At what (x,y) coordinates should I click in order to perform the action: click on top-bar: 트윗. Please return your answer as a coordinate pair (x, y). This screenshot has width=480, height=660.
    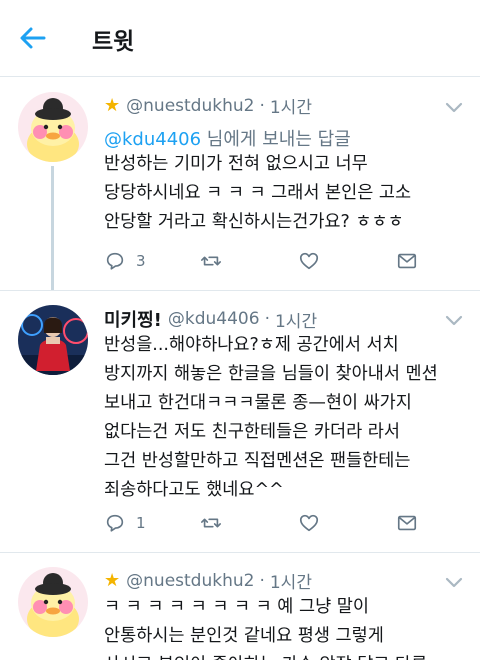
    Looking at the image, I should click on (240, 38).